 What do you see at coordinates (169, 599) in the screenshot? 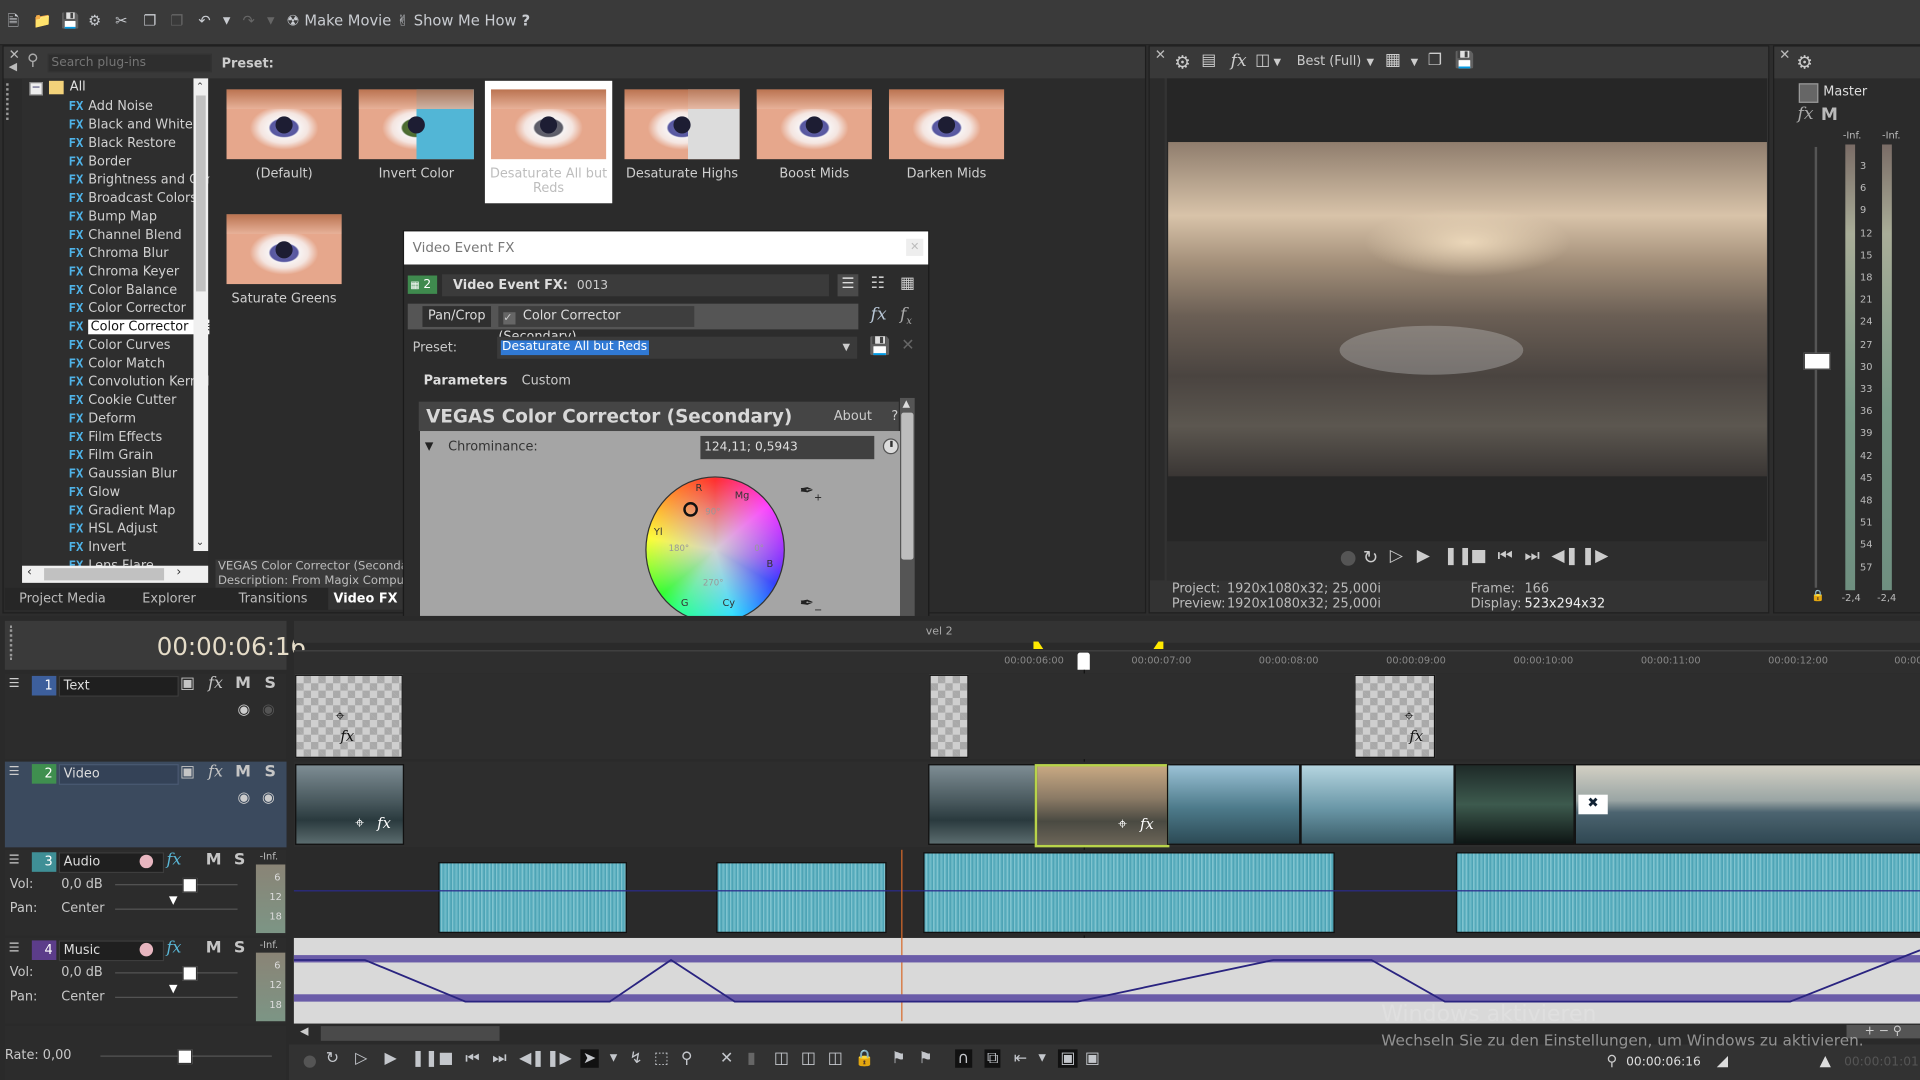
I see `tab-explorer: Explorer` at bounding box center [169, 599].